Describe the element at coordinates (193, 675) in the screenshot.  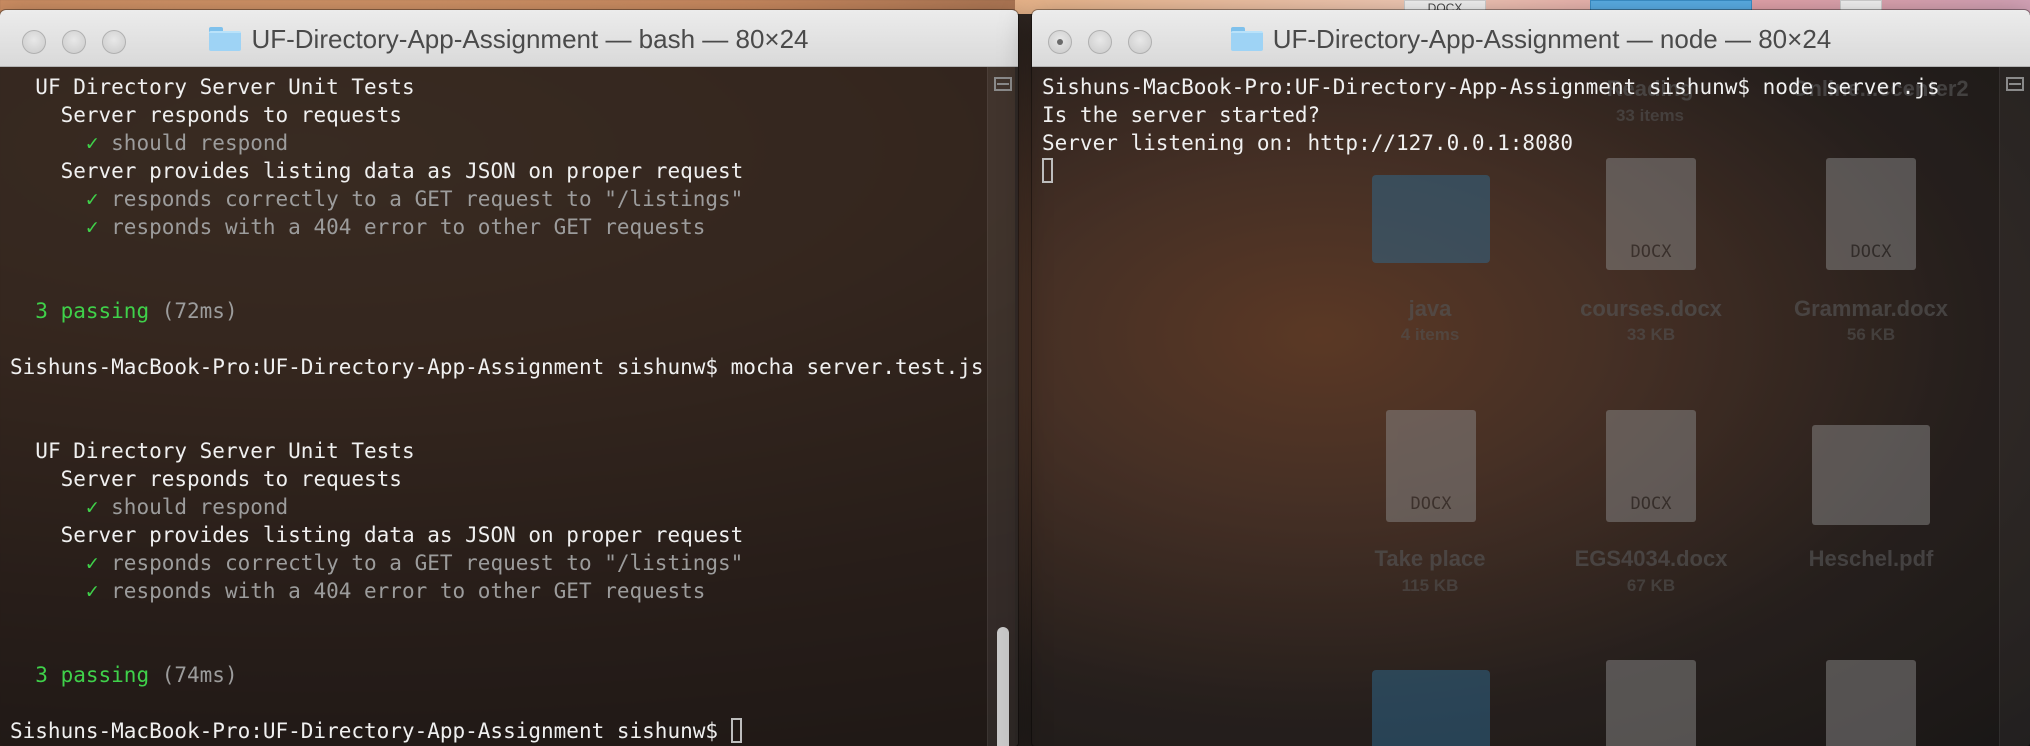
I see `terminal-text: (74ms)` at that location.